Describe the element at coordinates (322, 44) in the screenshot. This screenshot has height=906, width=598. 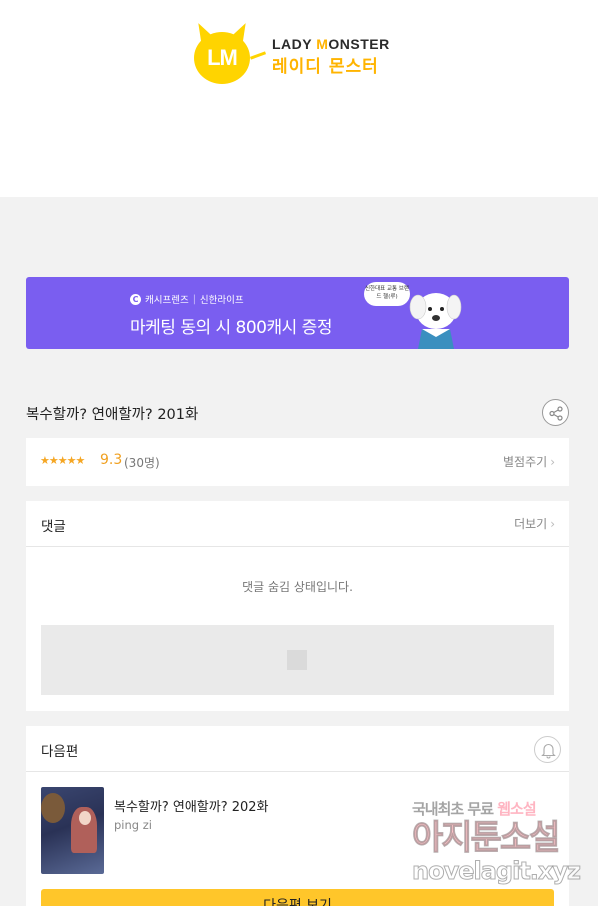
I see `logo-en-m: M` at that location.